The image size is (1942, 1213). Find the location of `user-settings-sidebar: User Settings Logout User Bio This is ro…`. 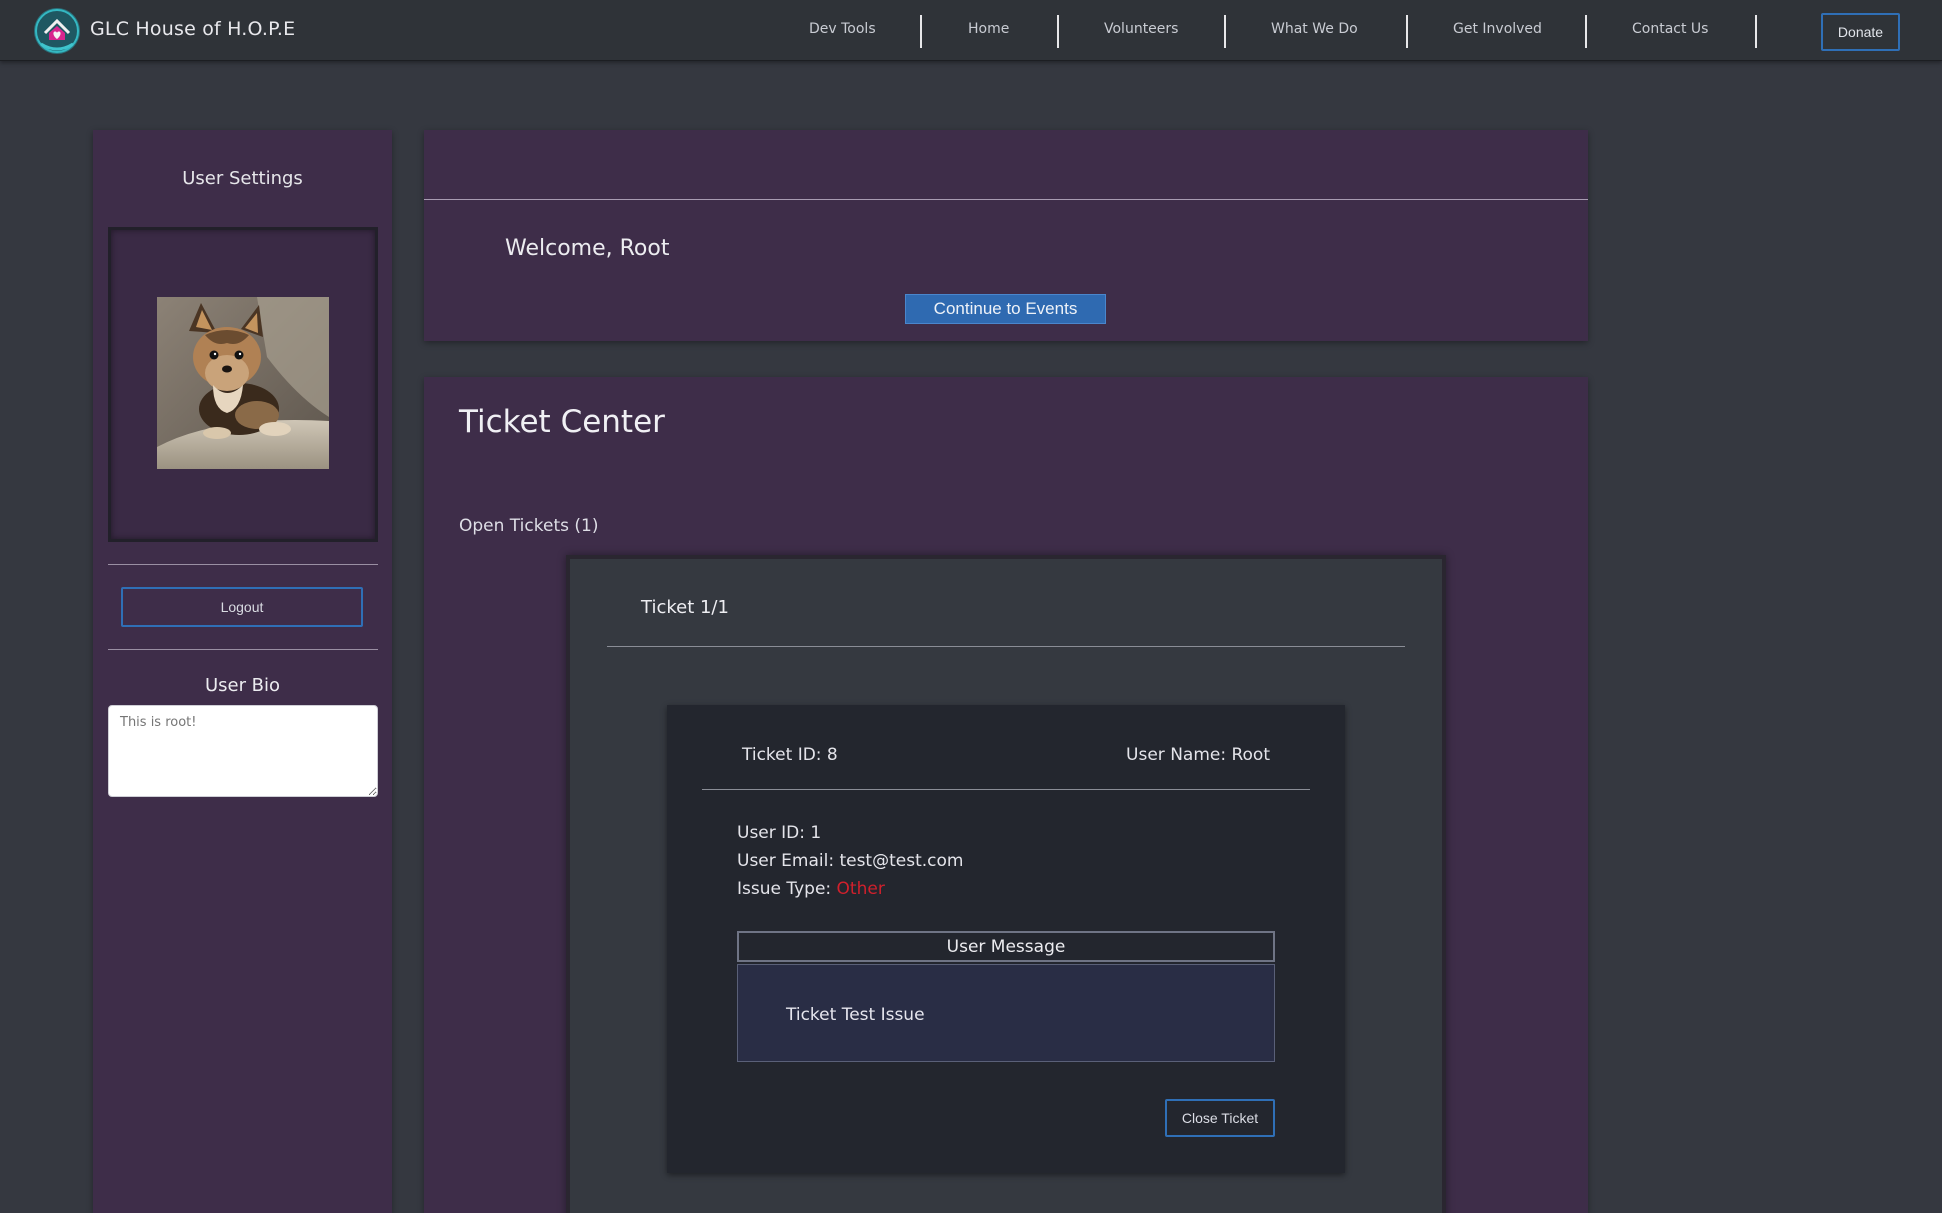

user-settings-sidebar: User Settings Logout User Bio This is ro… is located at coordinates (242, 671).